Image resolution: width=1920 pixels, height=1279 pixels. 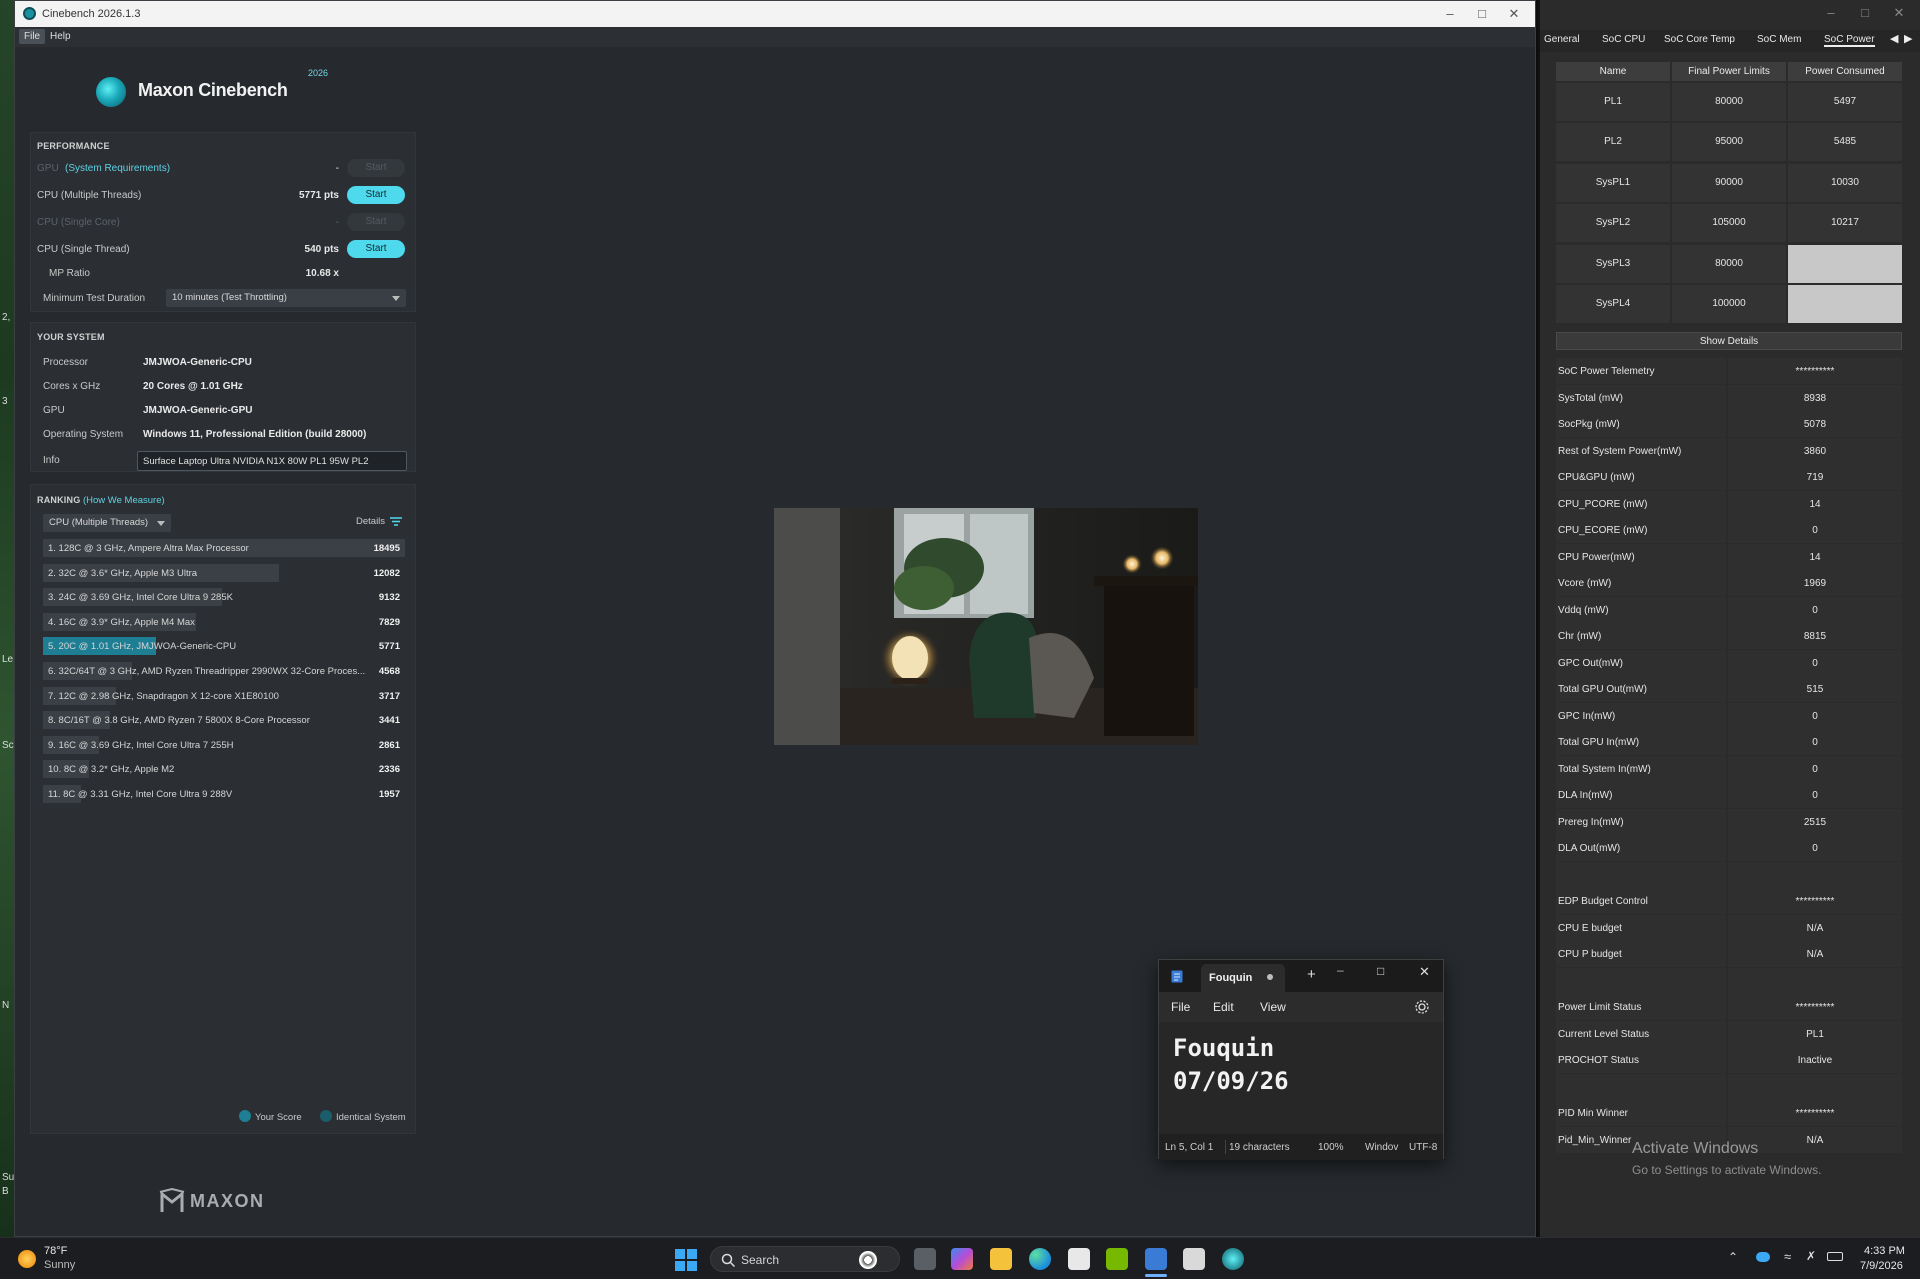 I want to click on cpu-multi-start-button: Start, so click(x=376, y=195).